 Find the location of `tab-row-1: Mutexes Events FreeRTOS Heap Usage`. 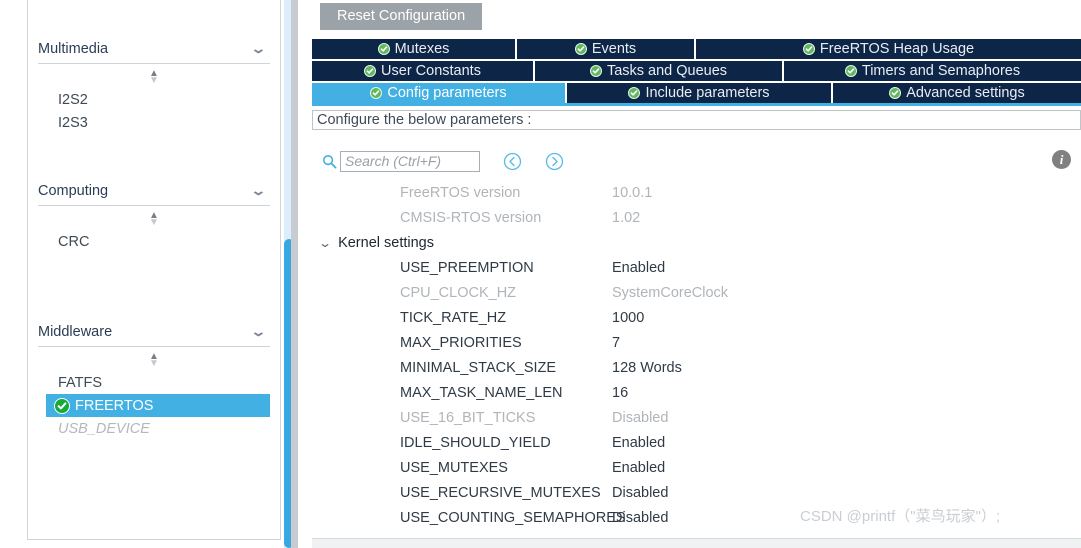

tab-row-1: Mutexes Events FreeRTOS Heap Usage is located at coordinates (696, 49).